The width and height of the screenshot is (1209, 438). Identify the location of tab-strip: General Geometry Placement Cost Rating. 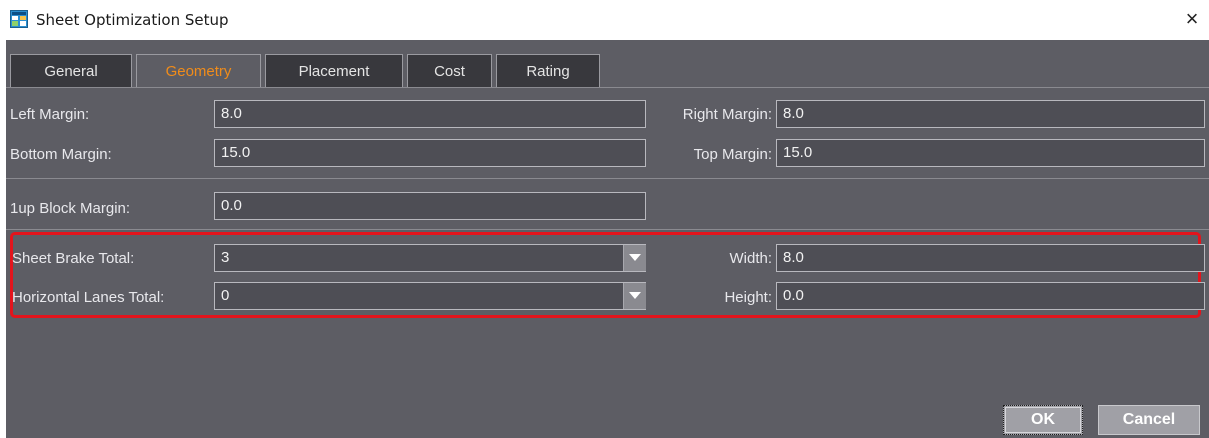
(607, 71).